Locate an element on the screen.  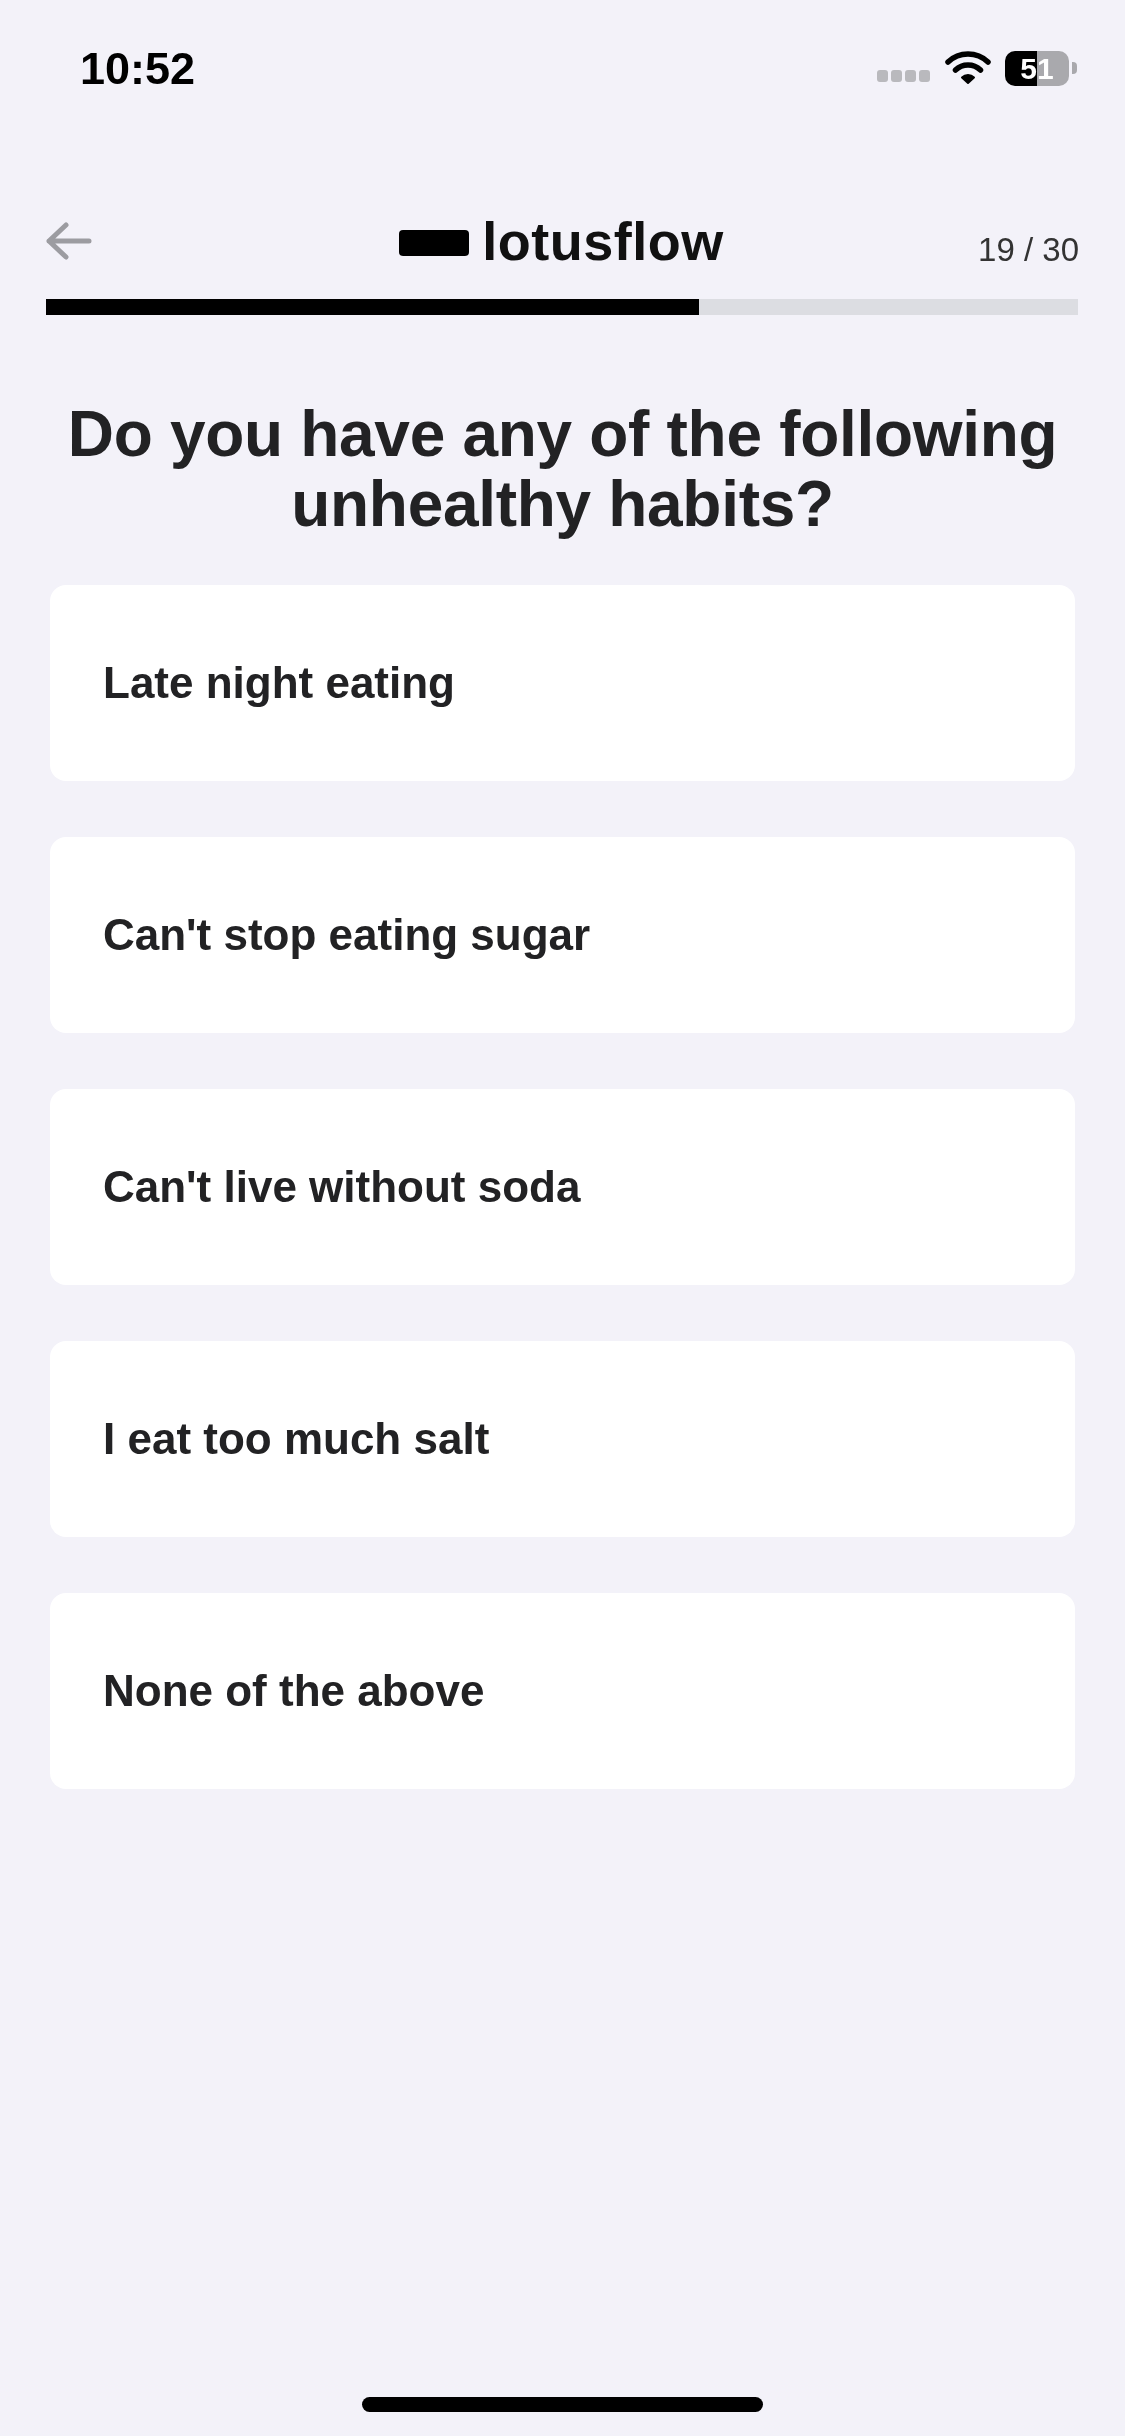
signal-icon is located at coordinates (904, 76).